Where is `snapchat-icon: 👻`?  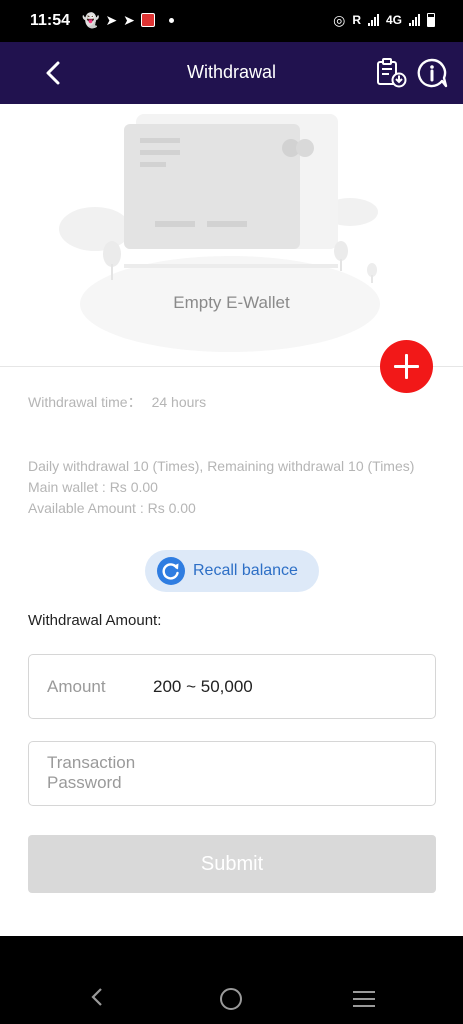
snapchat-icon: 👻 is located at coordinates (91, 20).